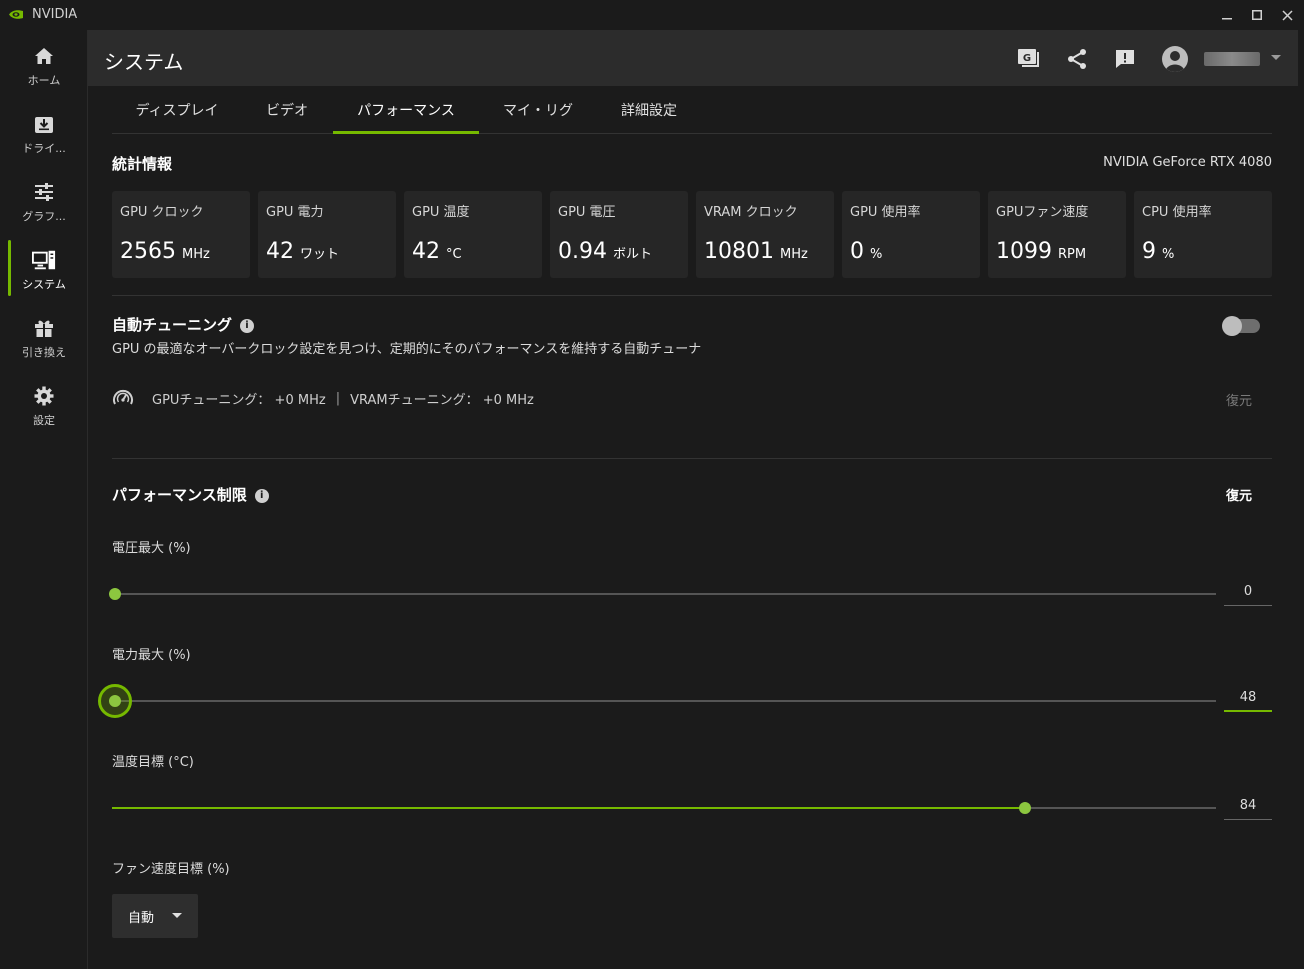 The width and height of the screenshot is (1304, 969). What do you see at coordinates (657, 701) in the screenshot?
I see `power-max-slider` at bounding box center [657, 701].